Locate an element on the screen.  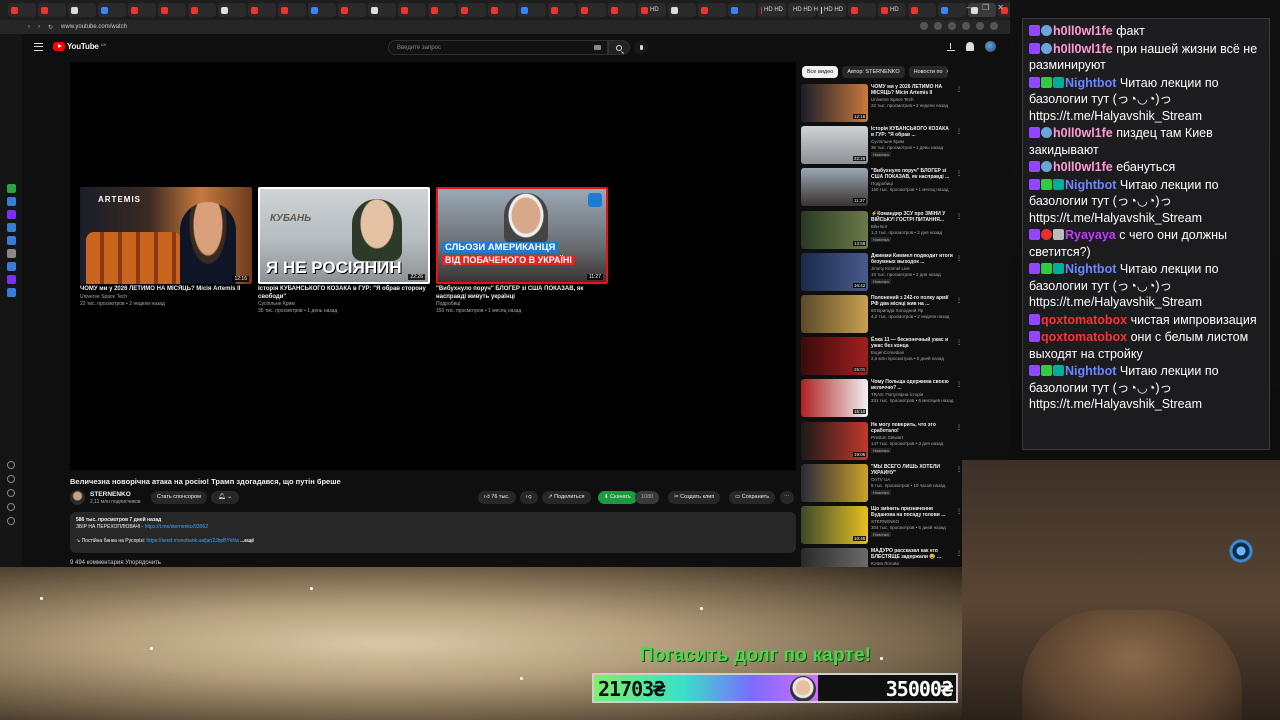
account-avatar is located at coordinates (990, 46).